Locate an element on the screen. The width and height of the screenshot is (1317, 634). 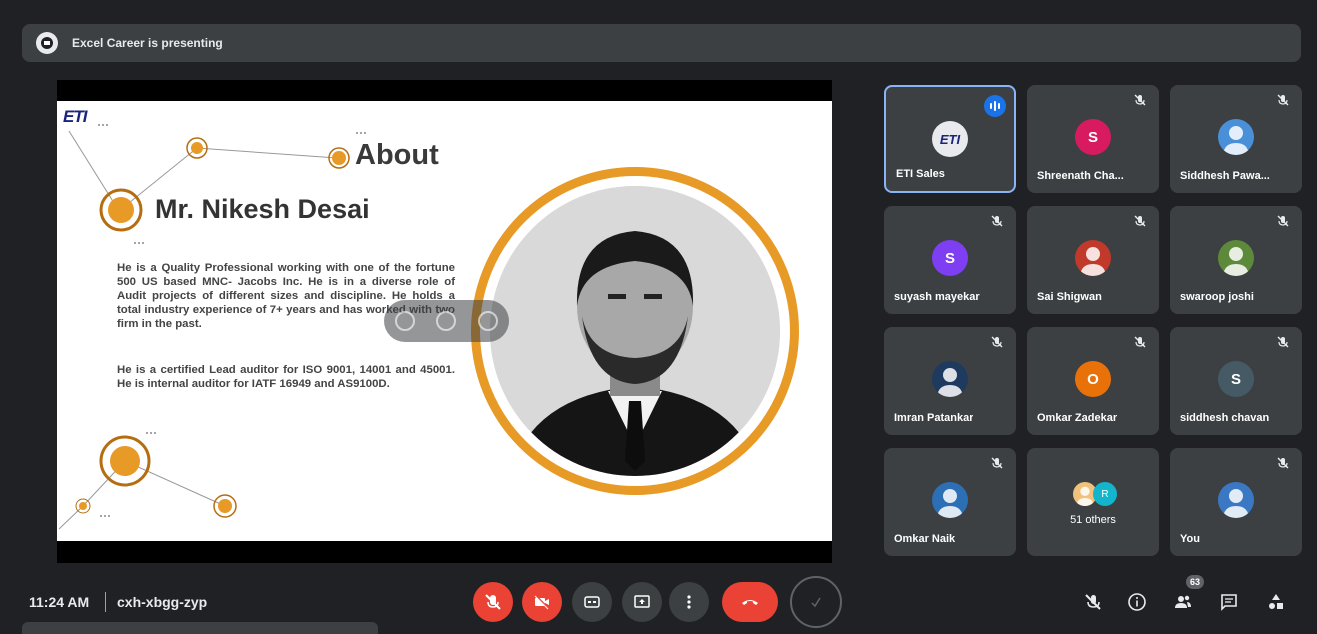
present-icon is located at coordinates (642, 601).